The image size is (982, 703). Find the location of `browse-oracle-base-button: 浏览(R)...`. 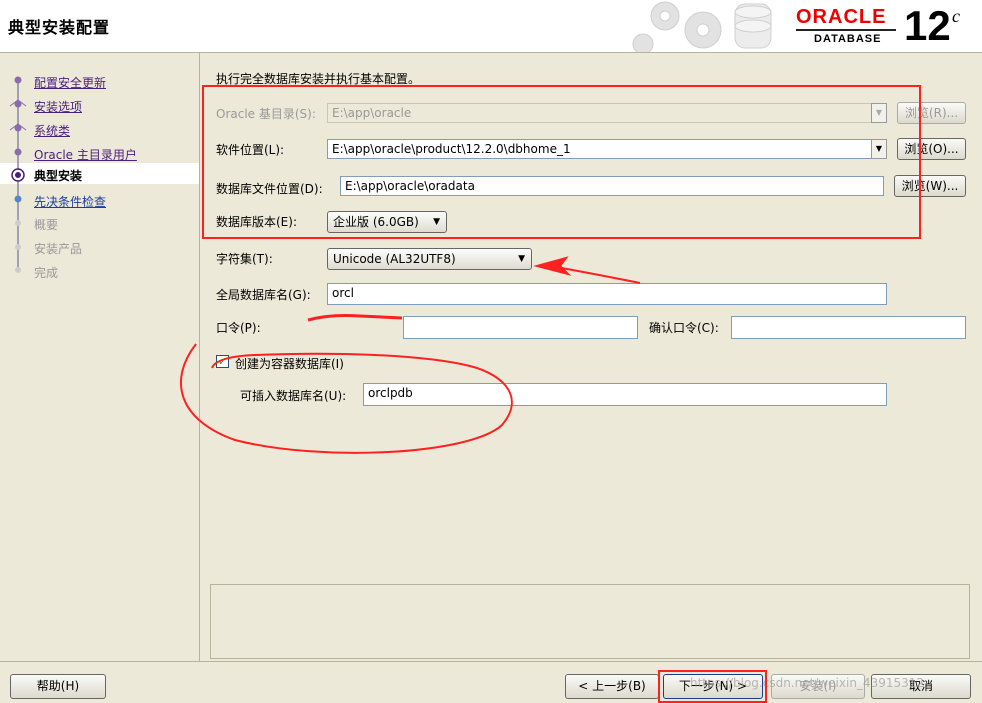

browse-oracle-base-button: 浏览(R)... is located at coordinates (931, 113).